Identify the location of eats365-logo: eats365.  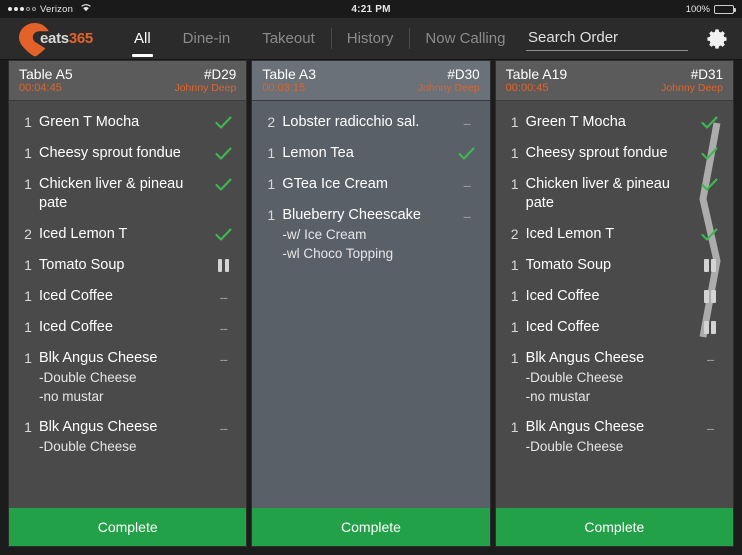
(59, 39).